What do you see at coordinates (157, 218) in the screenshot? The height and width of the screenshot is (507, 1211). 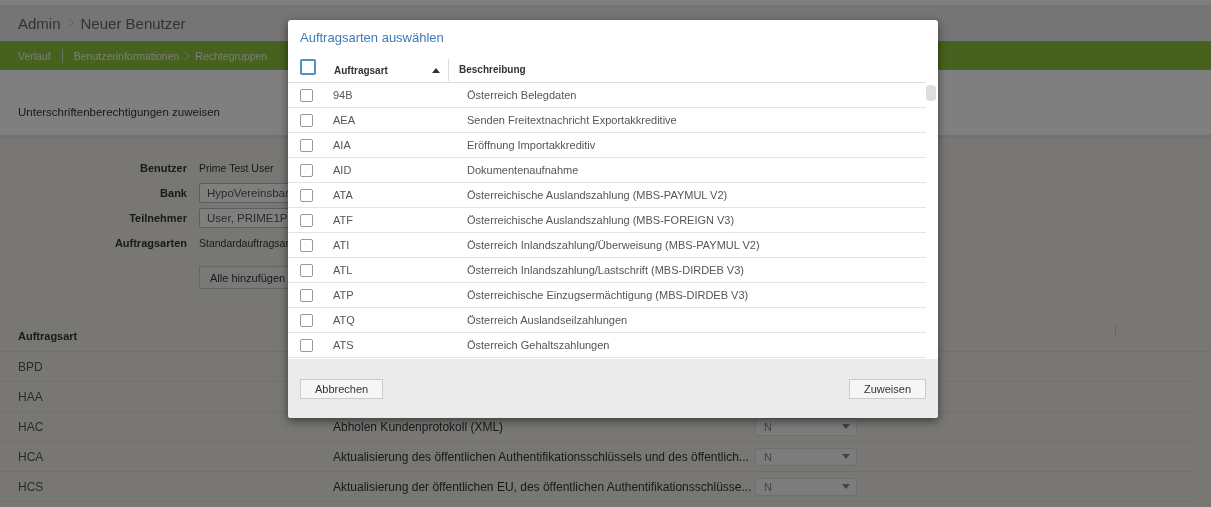 I see `field-label: Teilnehmer` at bounding box center [157, 218].